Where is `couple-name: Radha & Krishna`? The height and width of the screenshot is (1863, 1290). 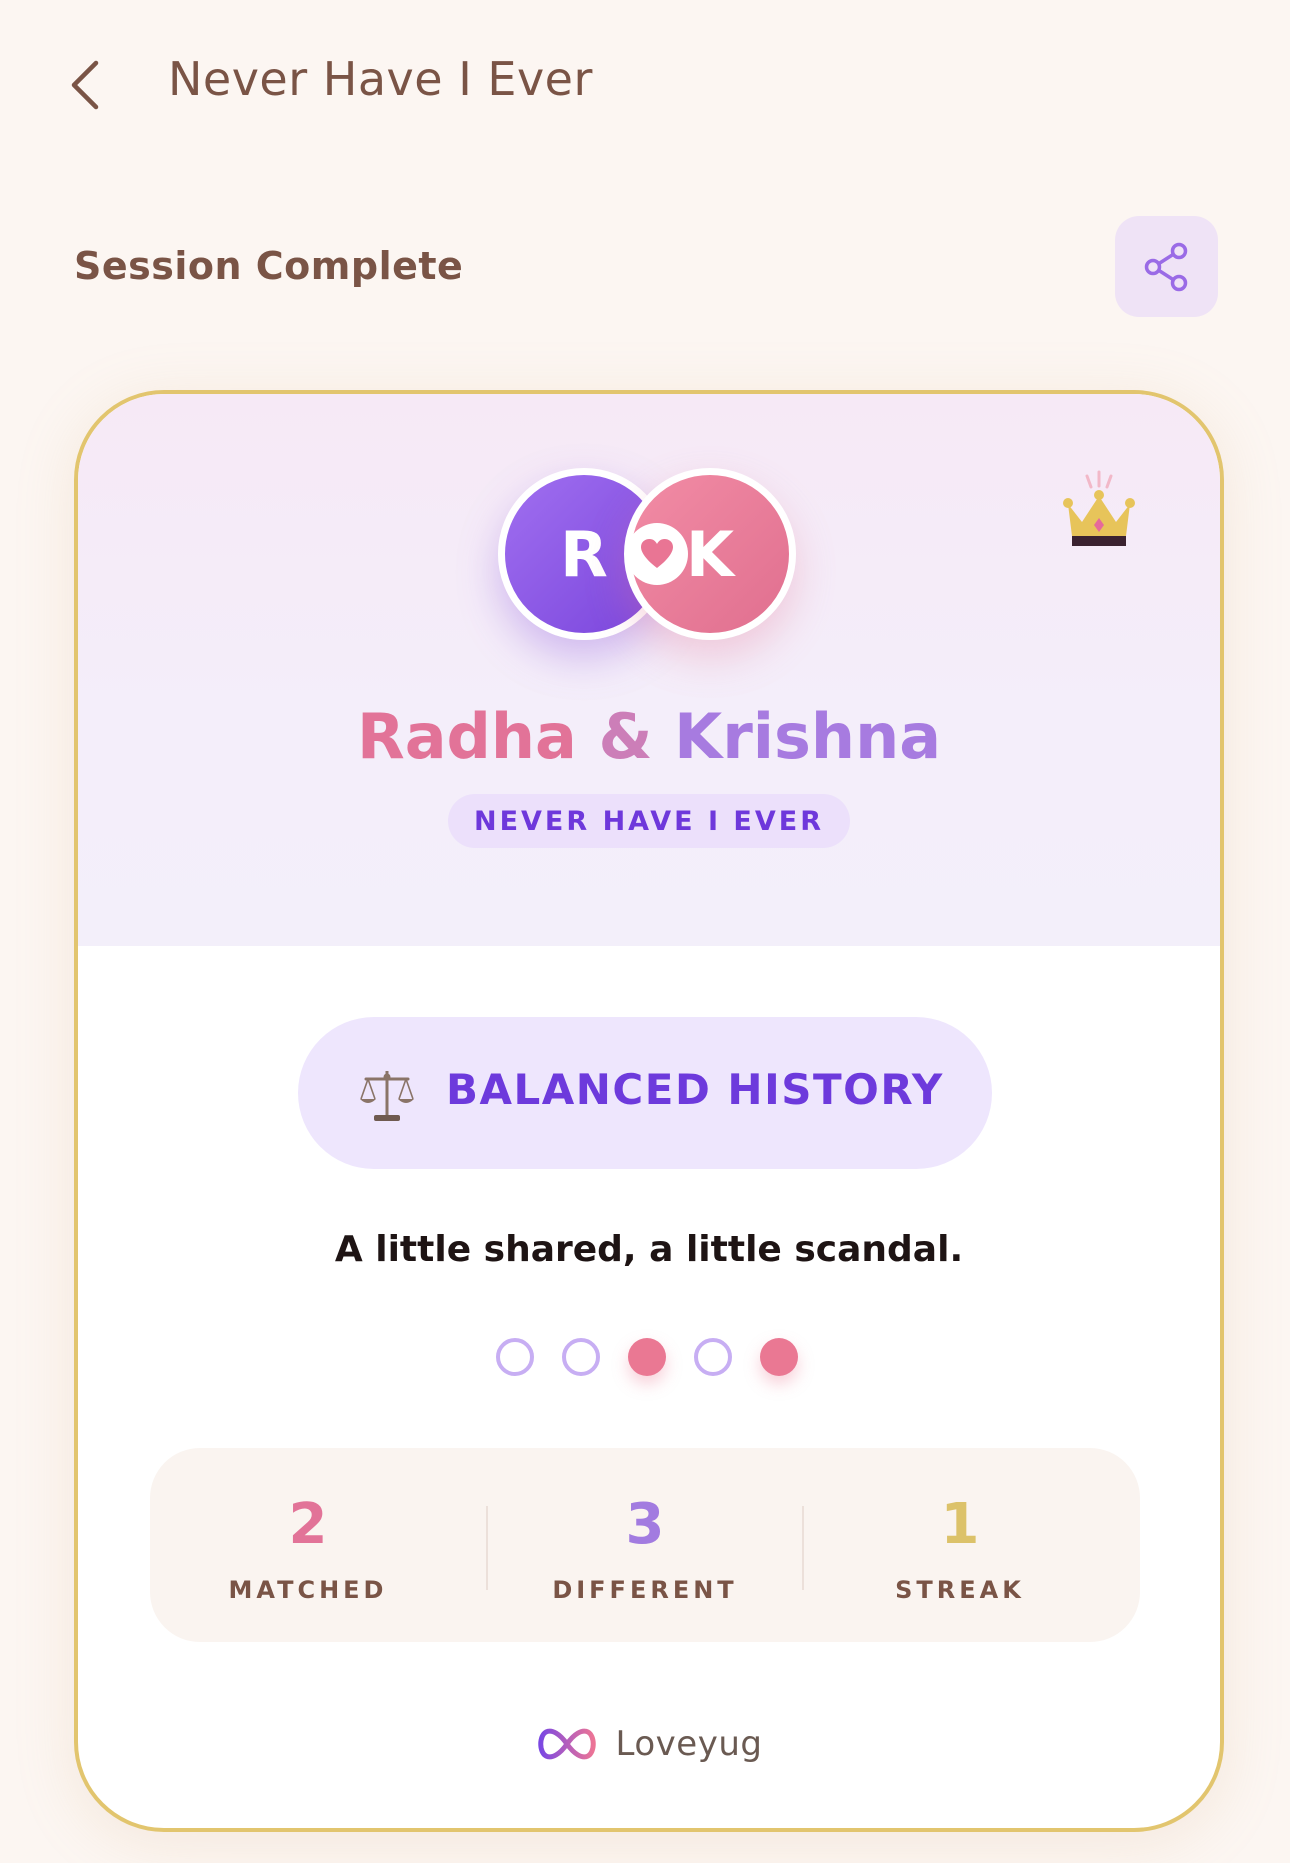 couple-name: Radha & Krishna is located at coordinates (649, 736).